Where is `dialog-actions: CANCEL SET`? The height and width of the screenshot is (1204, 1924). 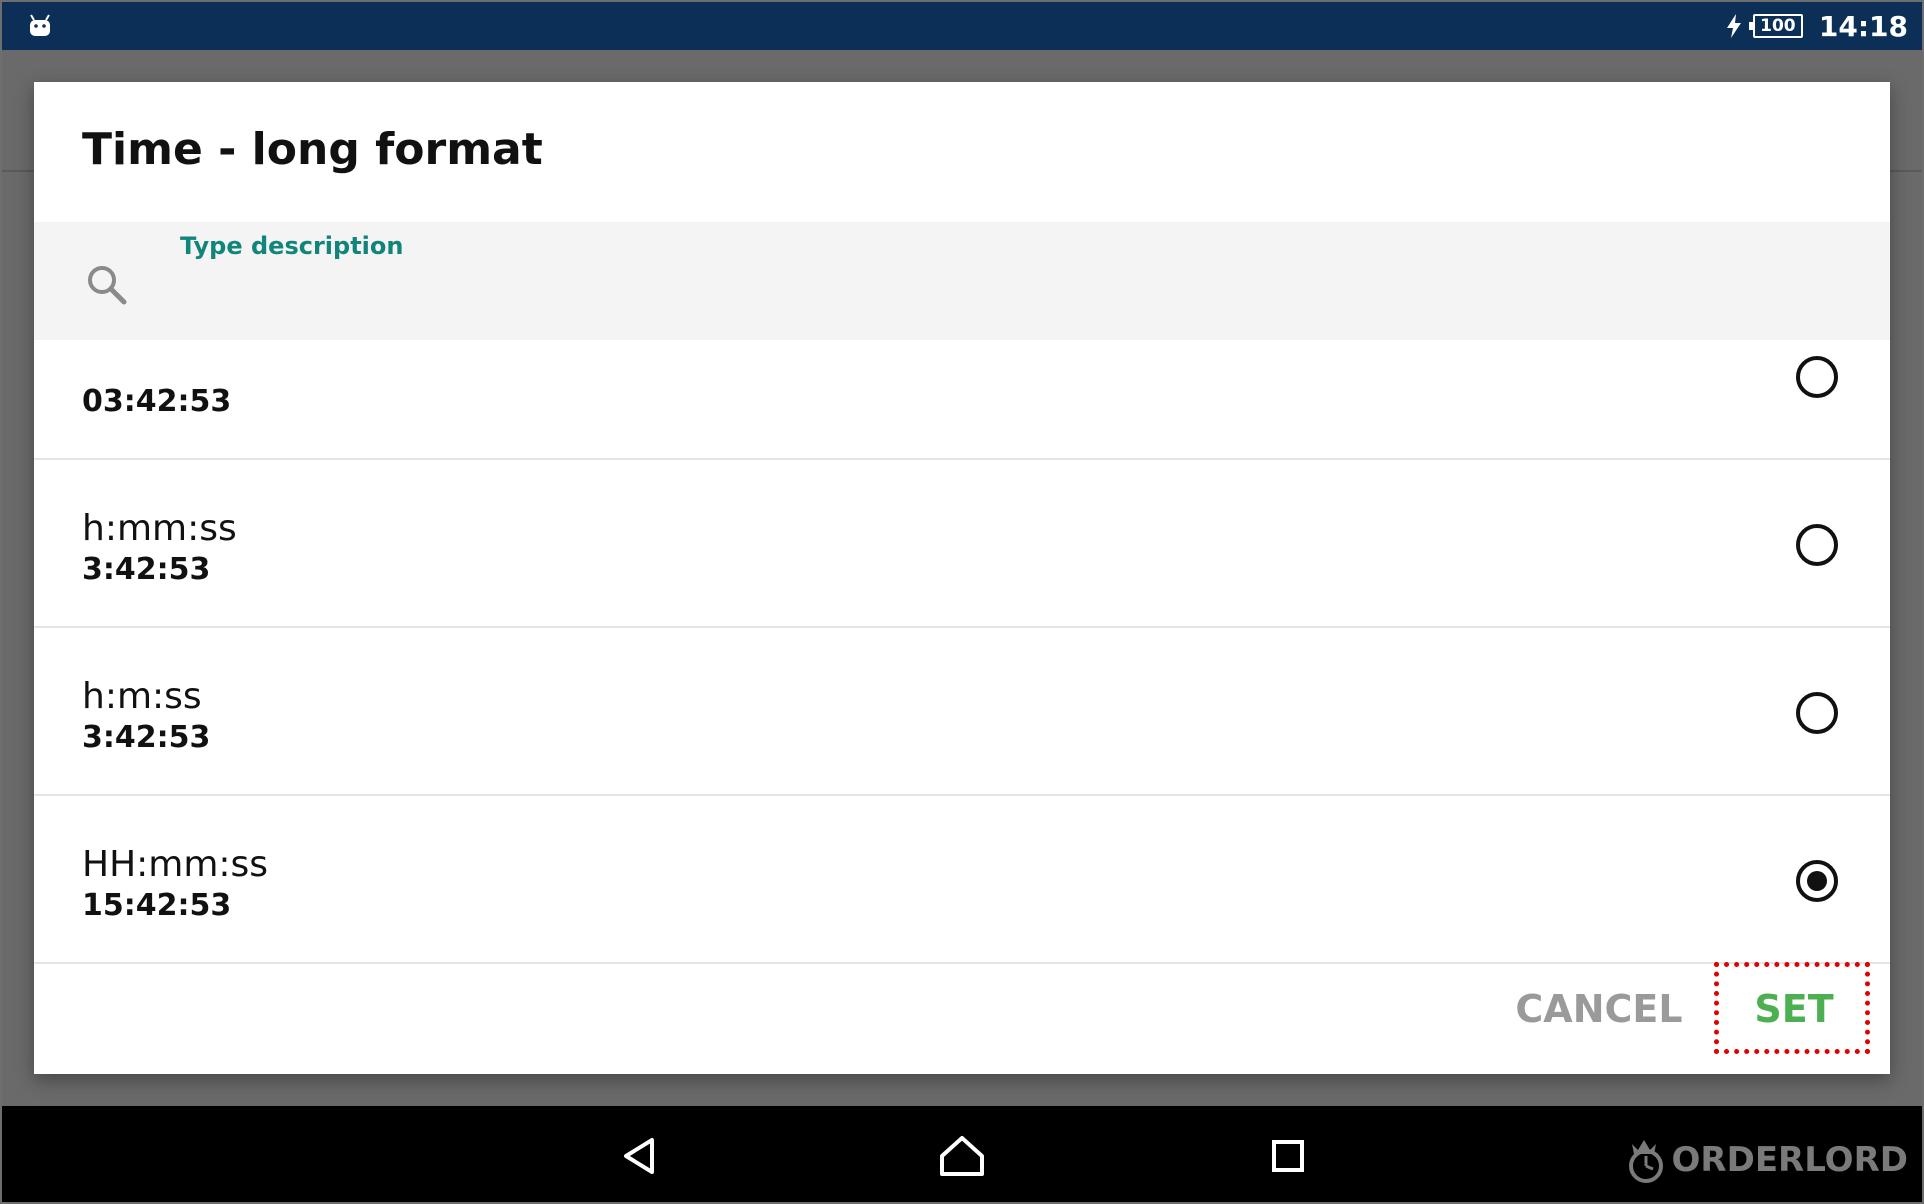
dialog-actions: CANCEL SET is located at coordinates (962, 1009).